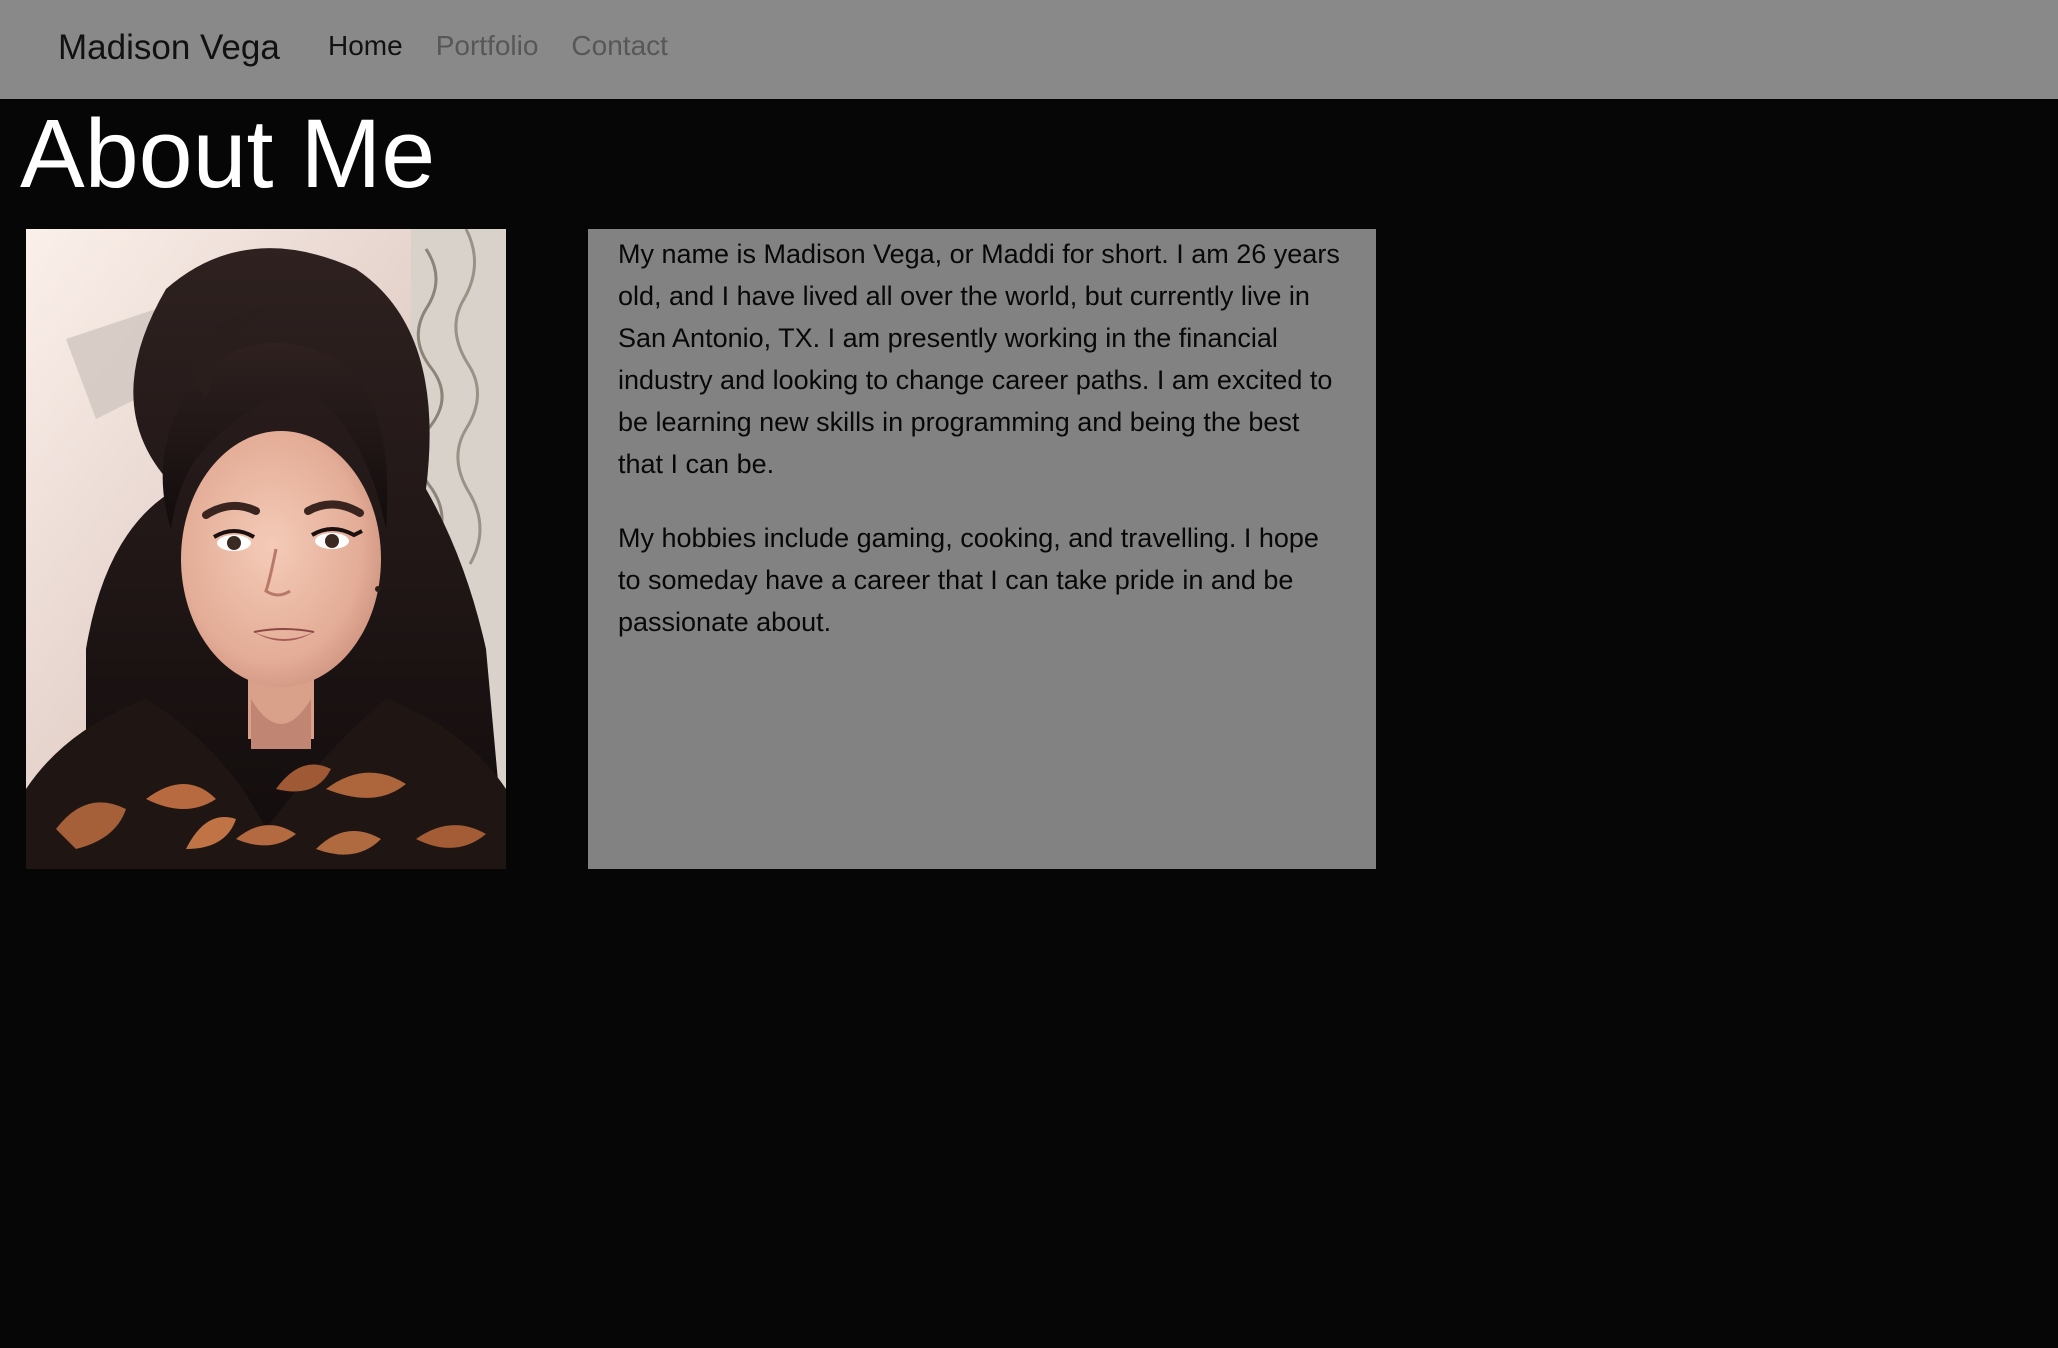 Image resolution: width=2058 pixels, height=1348 pixels. I want to click on top-navbar: Madison Vega Home Portfolio Contact, so click(1029, 49).